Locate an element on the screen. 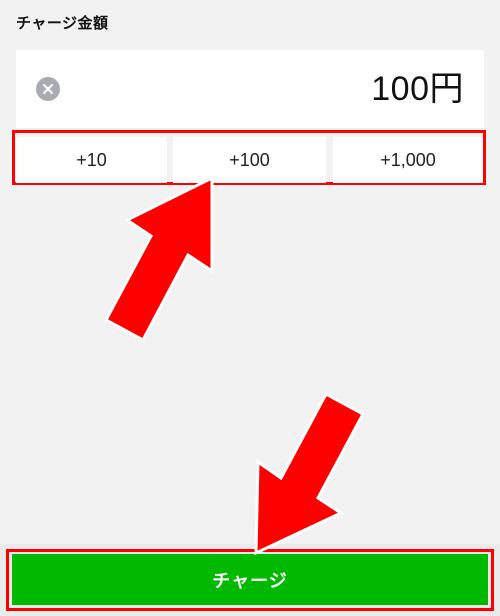  clear-x-circle-icon is located at coordinates (48, 89).